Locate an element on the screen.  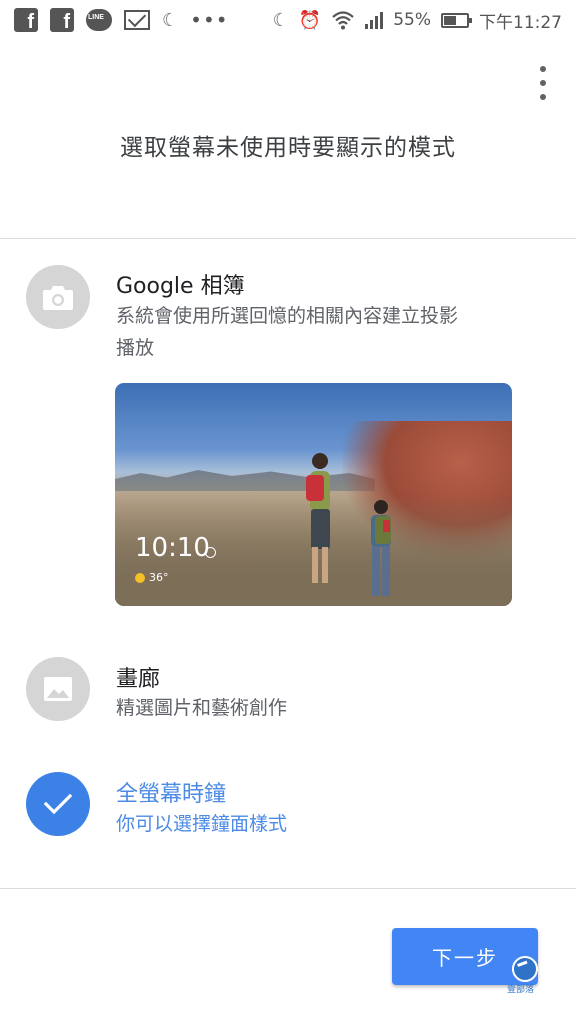
option-description: 系統會使用所選回憶的相關內容建立投影播放 is located at coordinates (287, 332).